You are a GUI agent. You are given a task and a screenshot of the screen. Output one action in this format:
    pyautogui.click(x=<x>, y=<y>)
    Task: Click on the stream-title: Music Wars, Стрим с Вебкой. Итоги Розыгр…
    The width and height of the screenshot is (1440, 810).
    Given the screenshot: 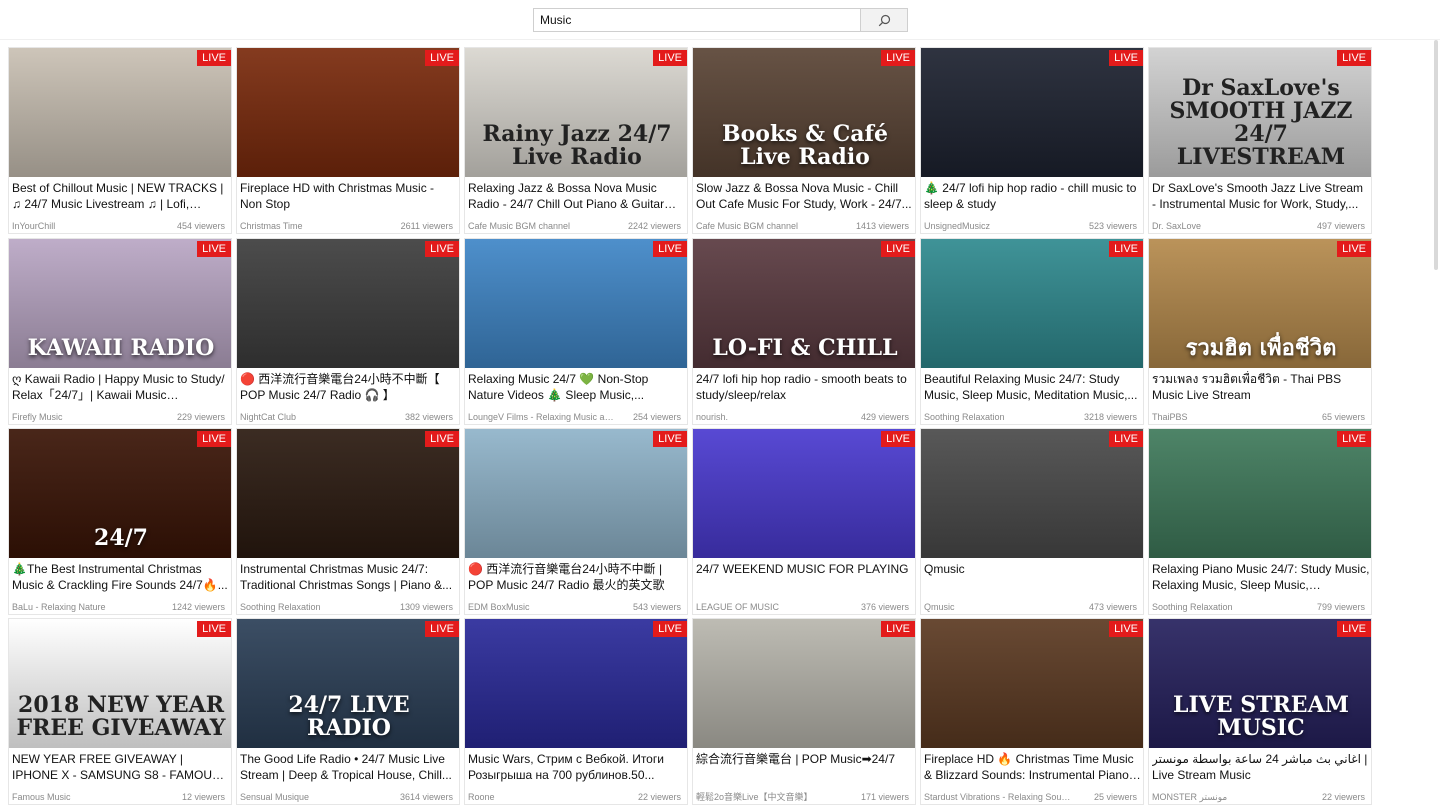 What is the action you would take?
    pyautogui.click(x=577, y=767)
    